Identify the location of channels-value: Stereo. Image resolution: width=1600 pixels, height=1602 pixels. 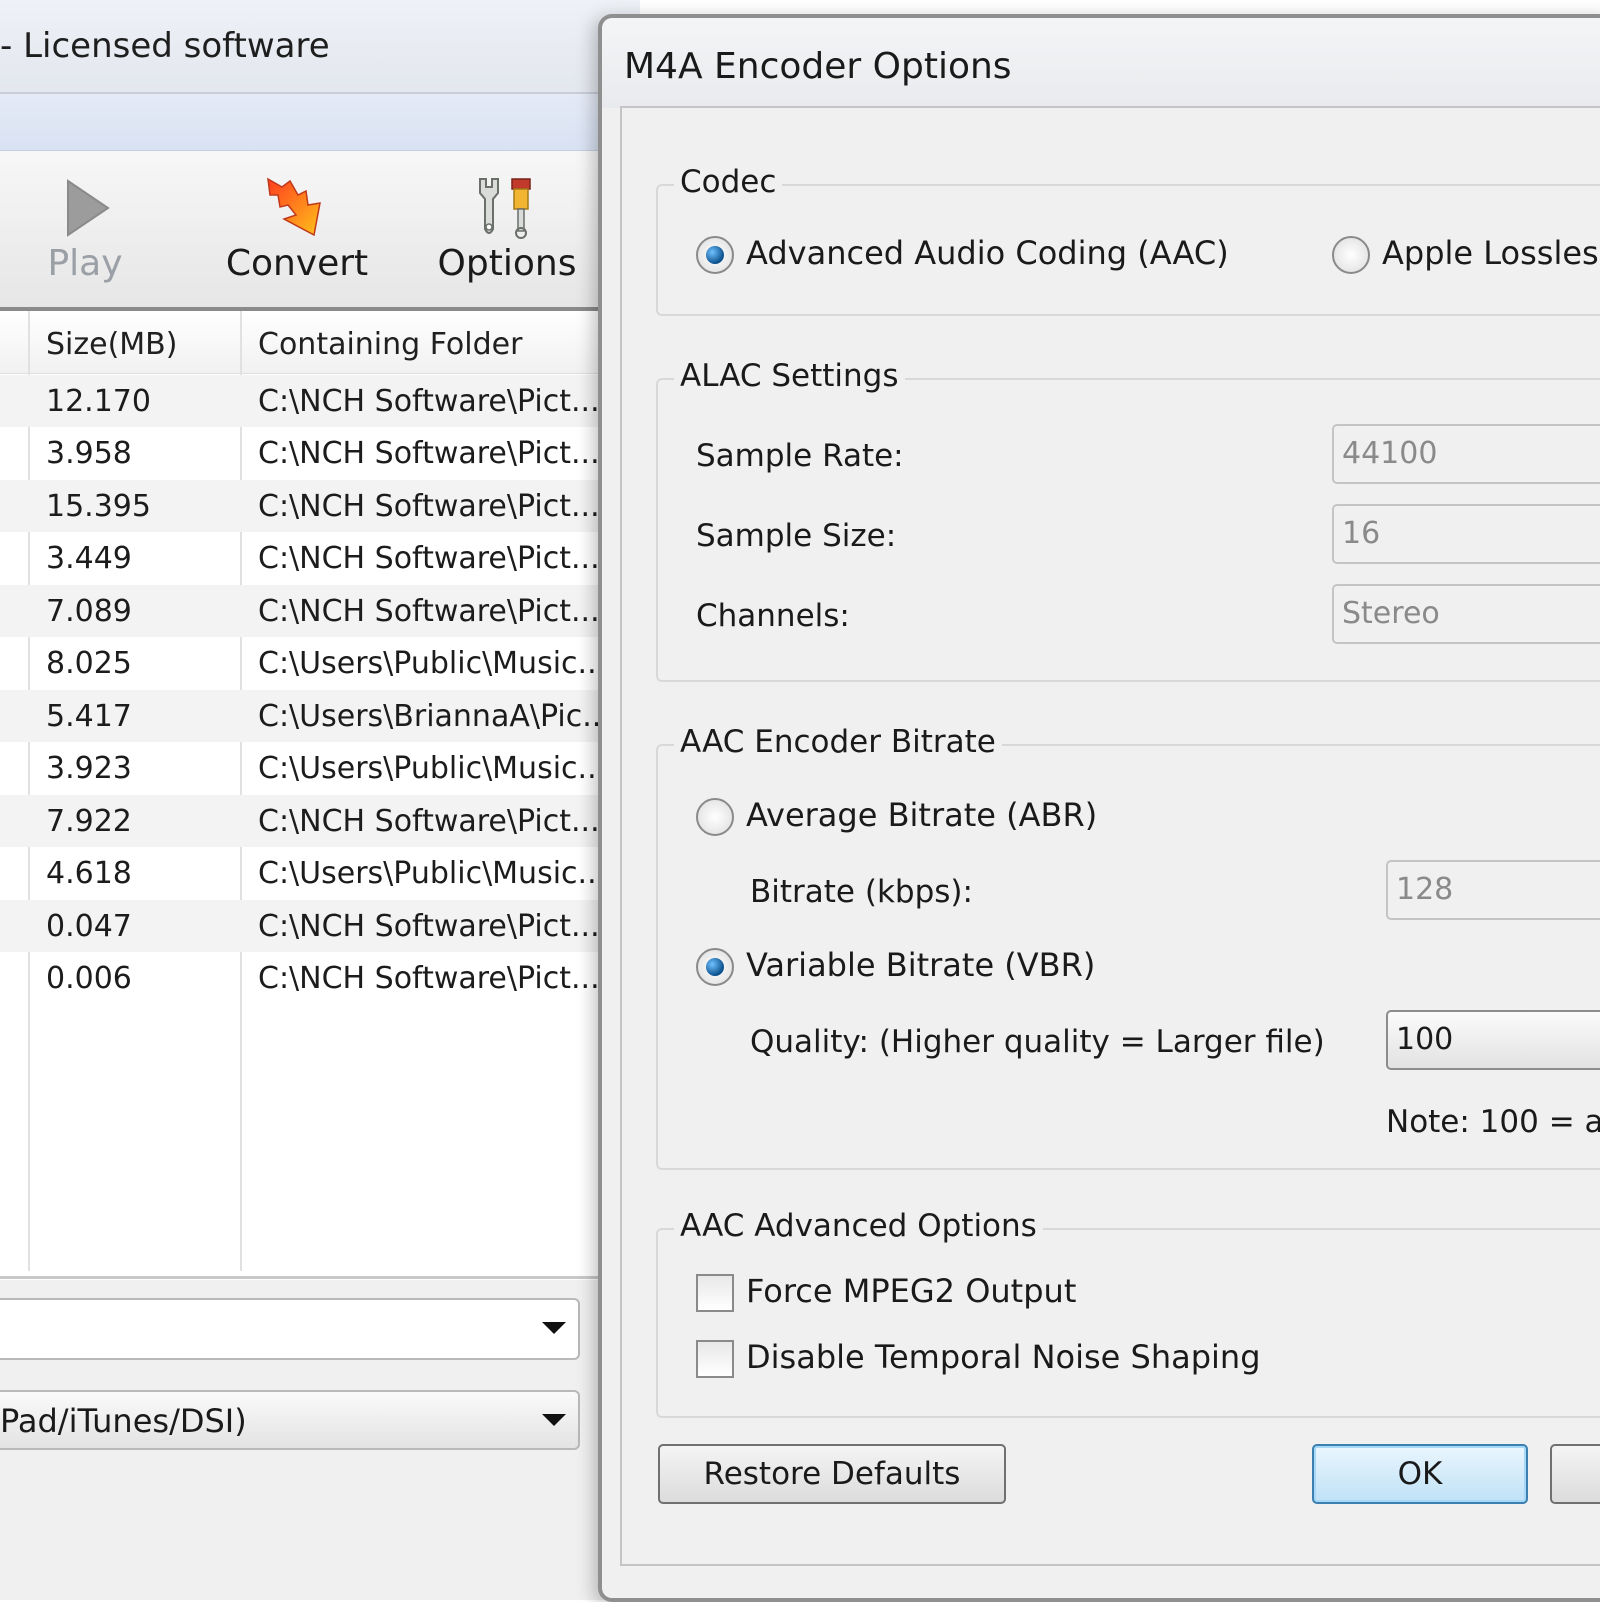
(1391, 613).